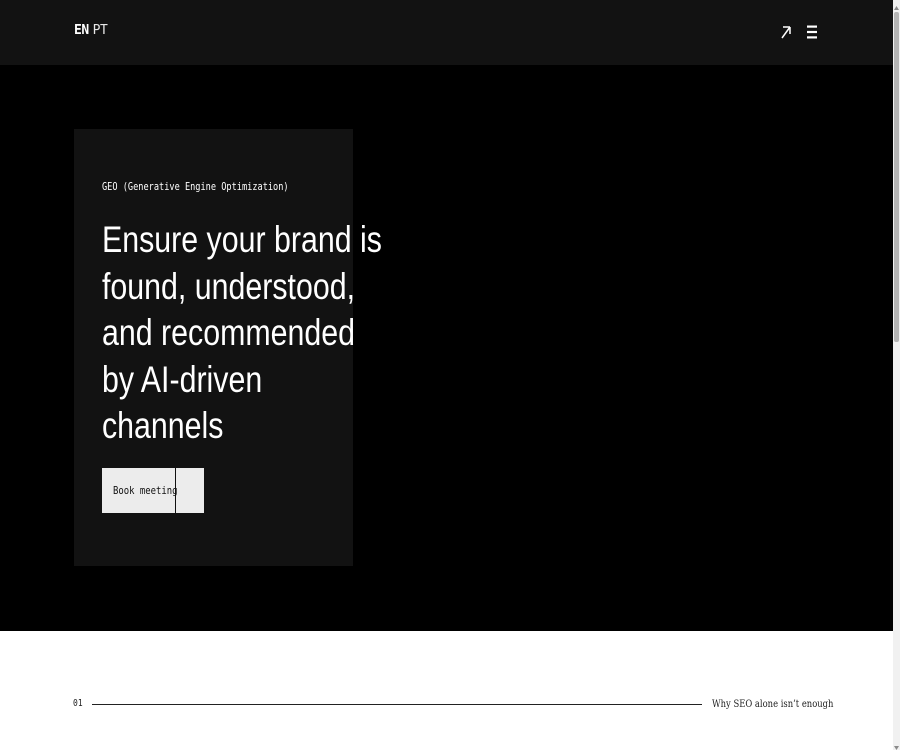 This screenshot has width=900, height=750. I want to click on hamburger-menu-icon, so click(812, 32).